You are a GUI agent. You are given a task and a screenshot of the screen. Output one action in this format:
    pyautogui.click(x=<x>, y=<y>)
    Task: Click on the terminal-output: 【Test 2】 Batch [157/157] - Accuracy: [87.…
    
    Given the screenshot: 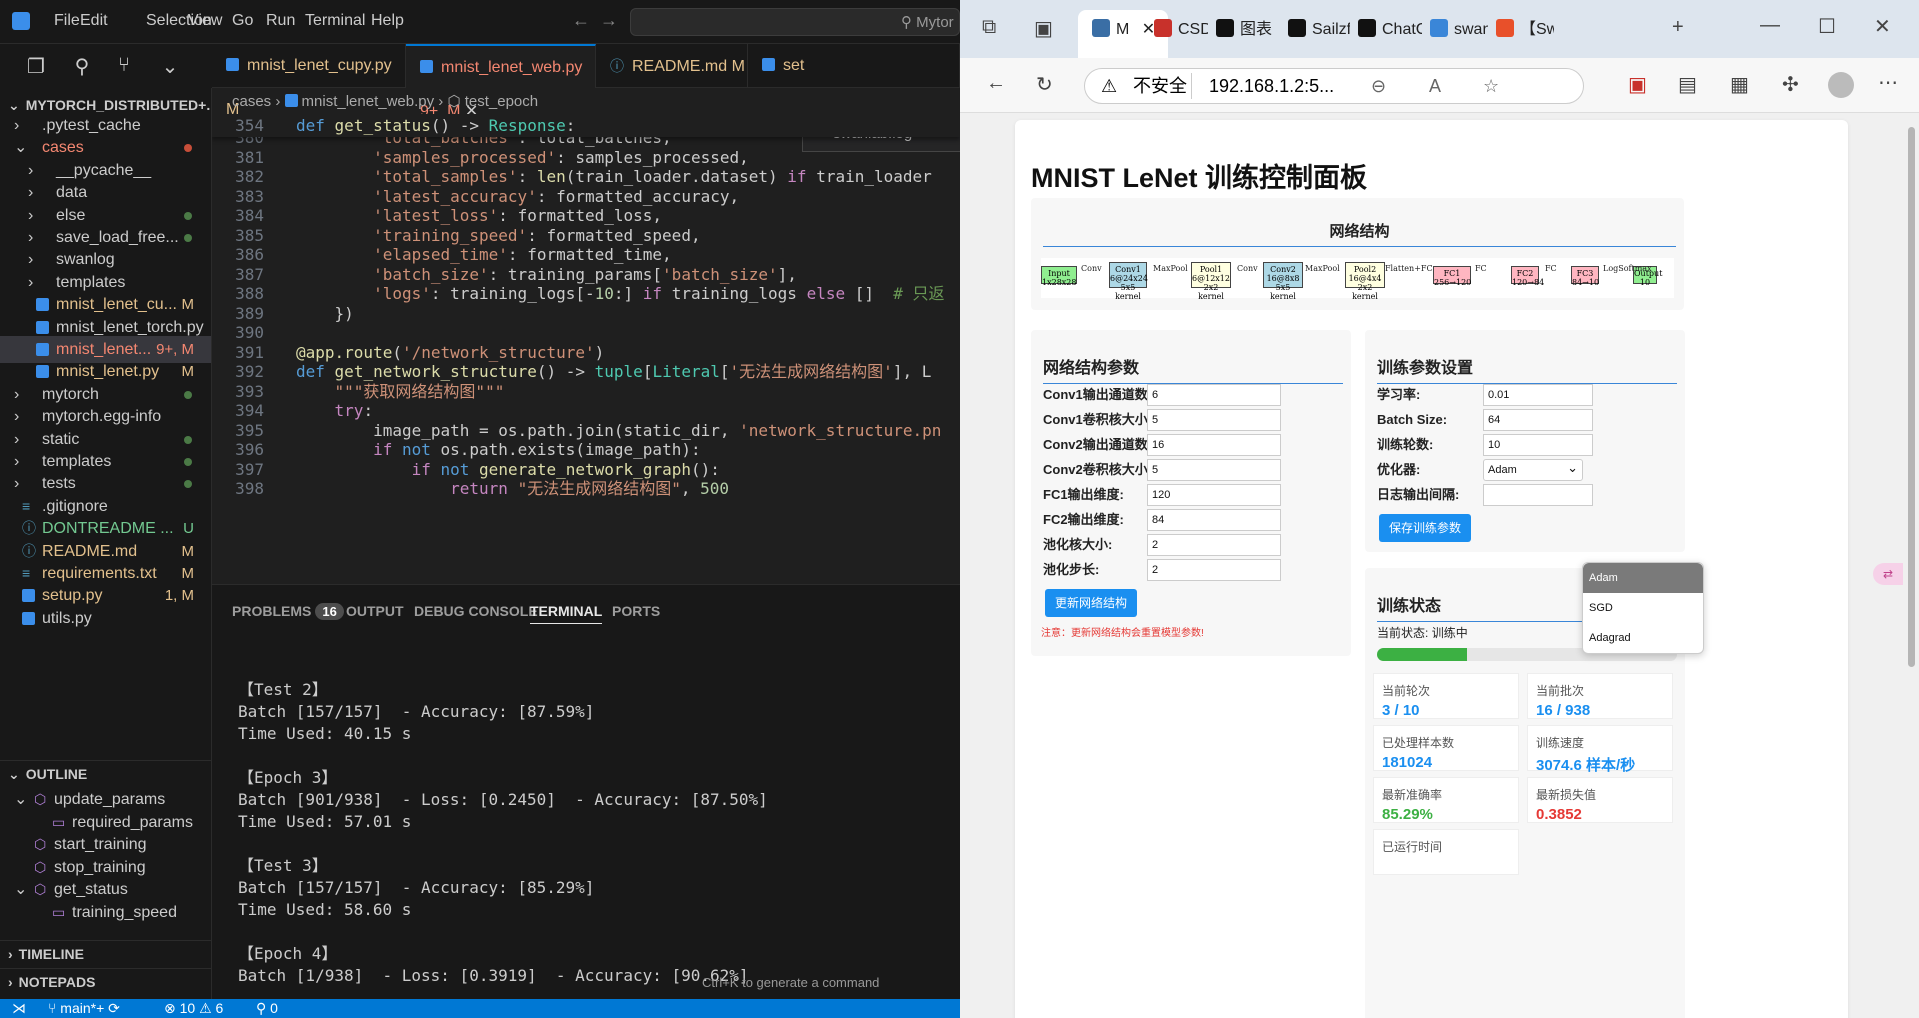 What is the action you would take?
    pyautogui.click(x=503, y=822)
    